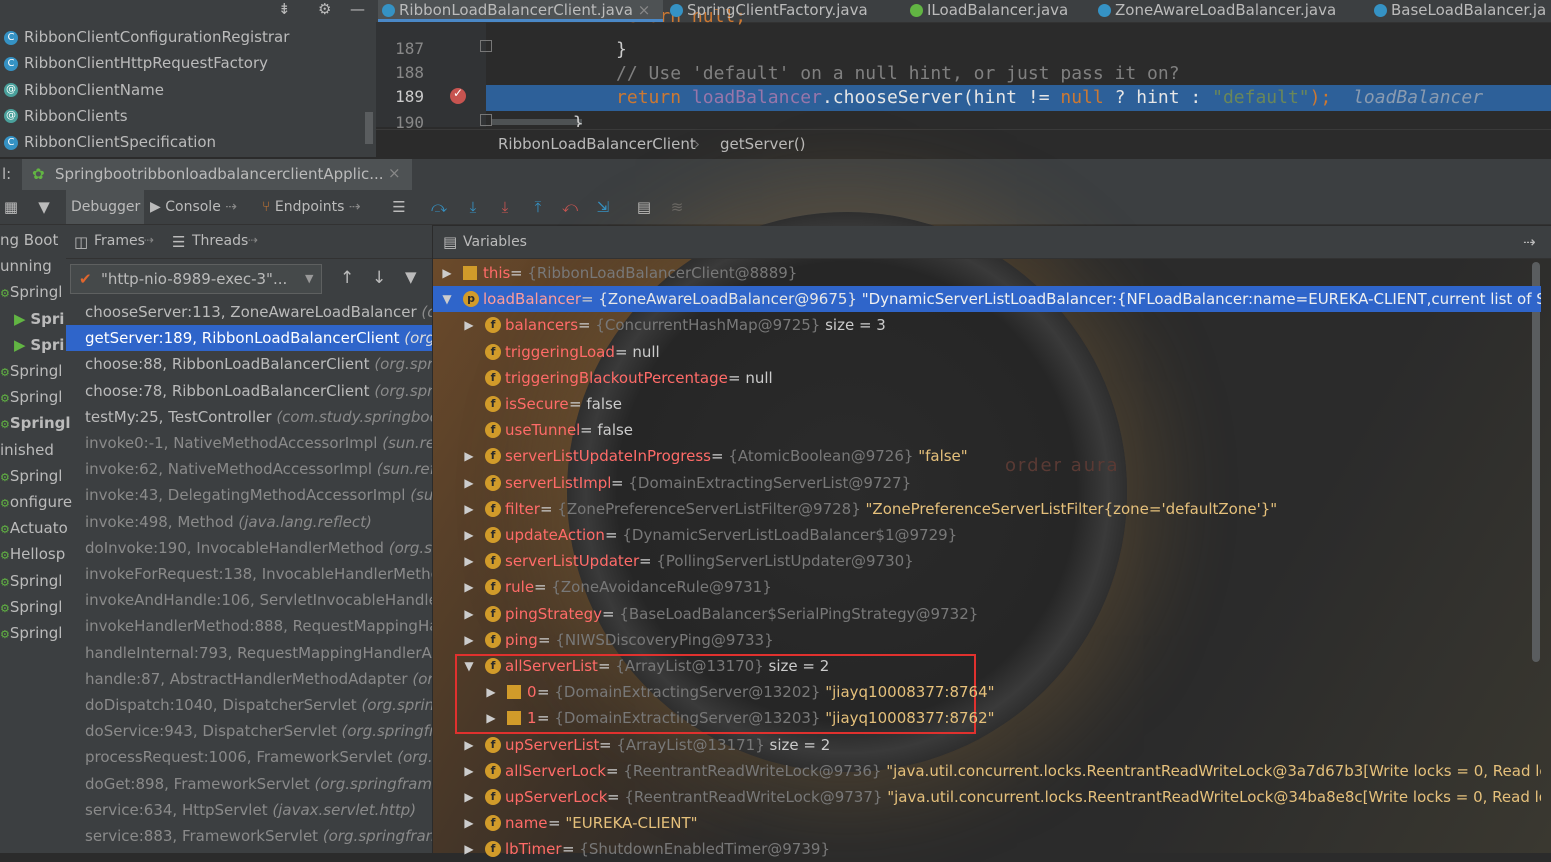 This screenshot has width=1551, height=862. Describe the element at coordinates (987, 823) in the screenshot. I see `variable-row: ▶ f name = "EUREKA-CLIENT"` at that location.